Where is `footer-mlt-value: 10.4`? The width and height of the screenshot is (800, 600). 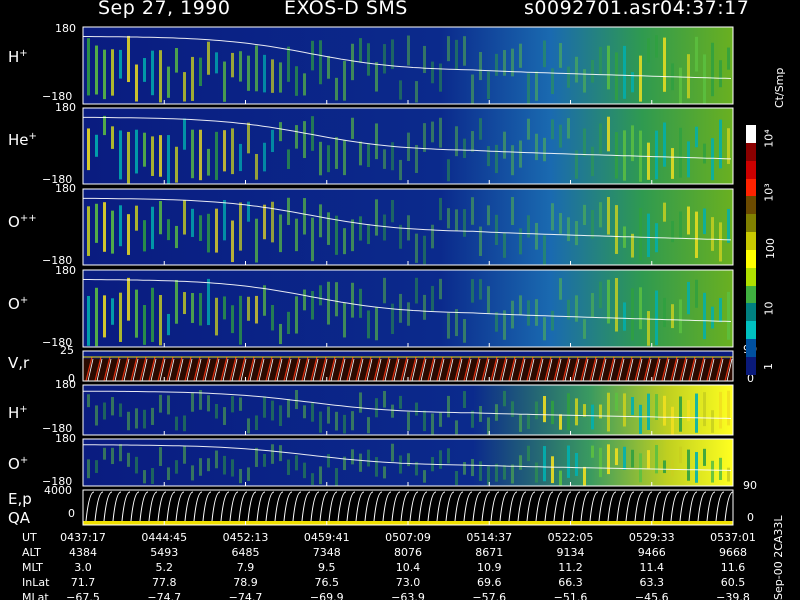 footer-mlt-value: 10.4 is located at coordinates (408, 567).